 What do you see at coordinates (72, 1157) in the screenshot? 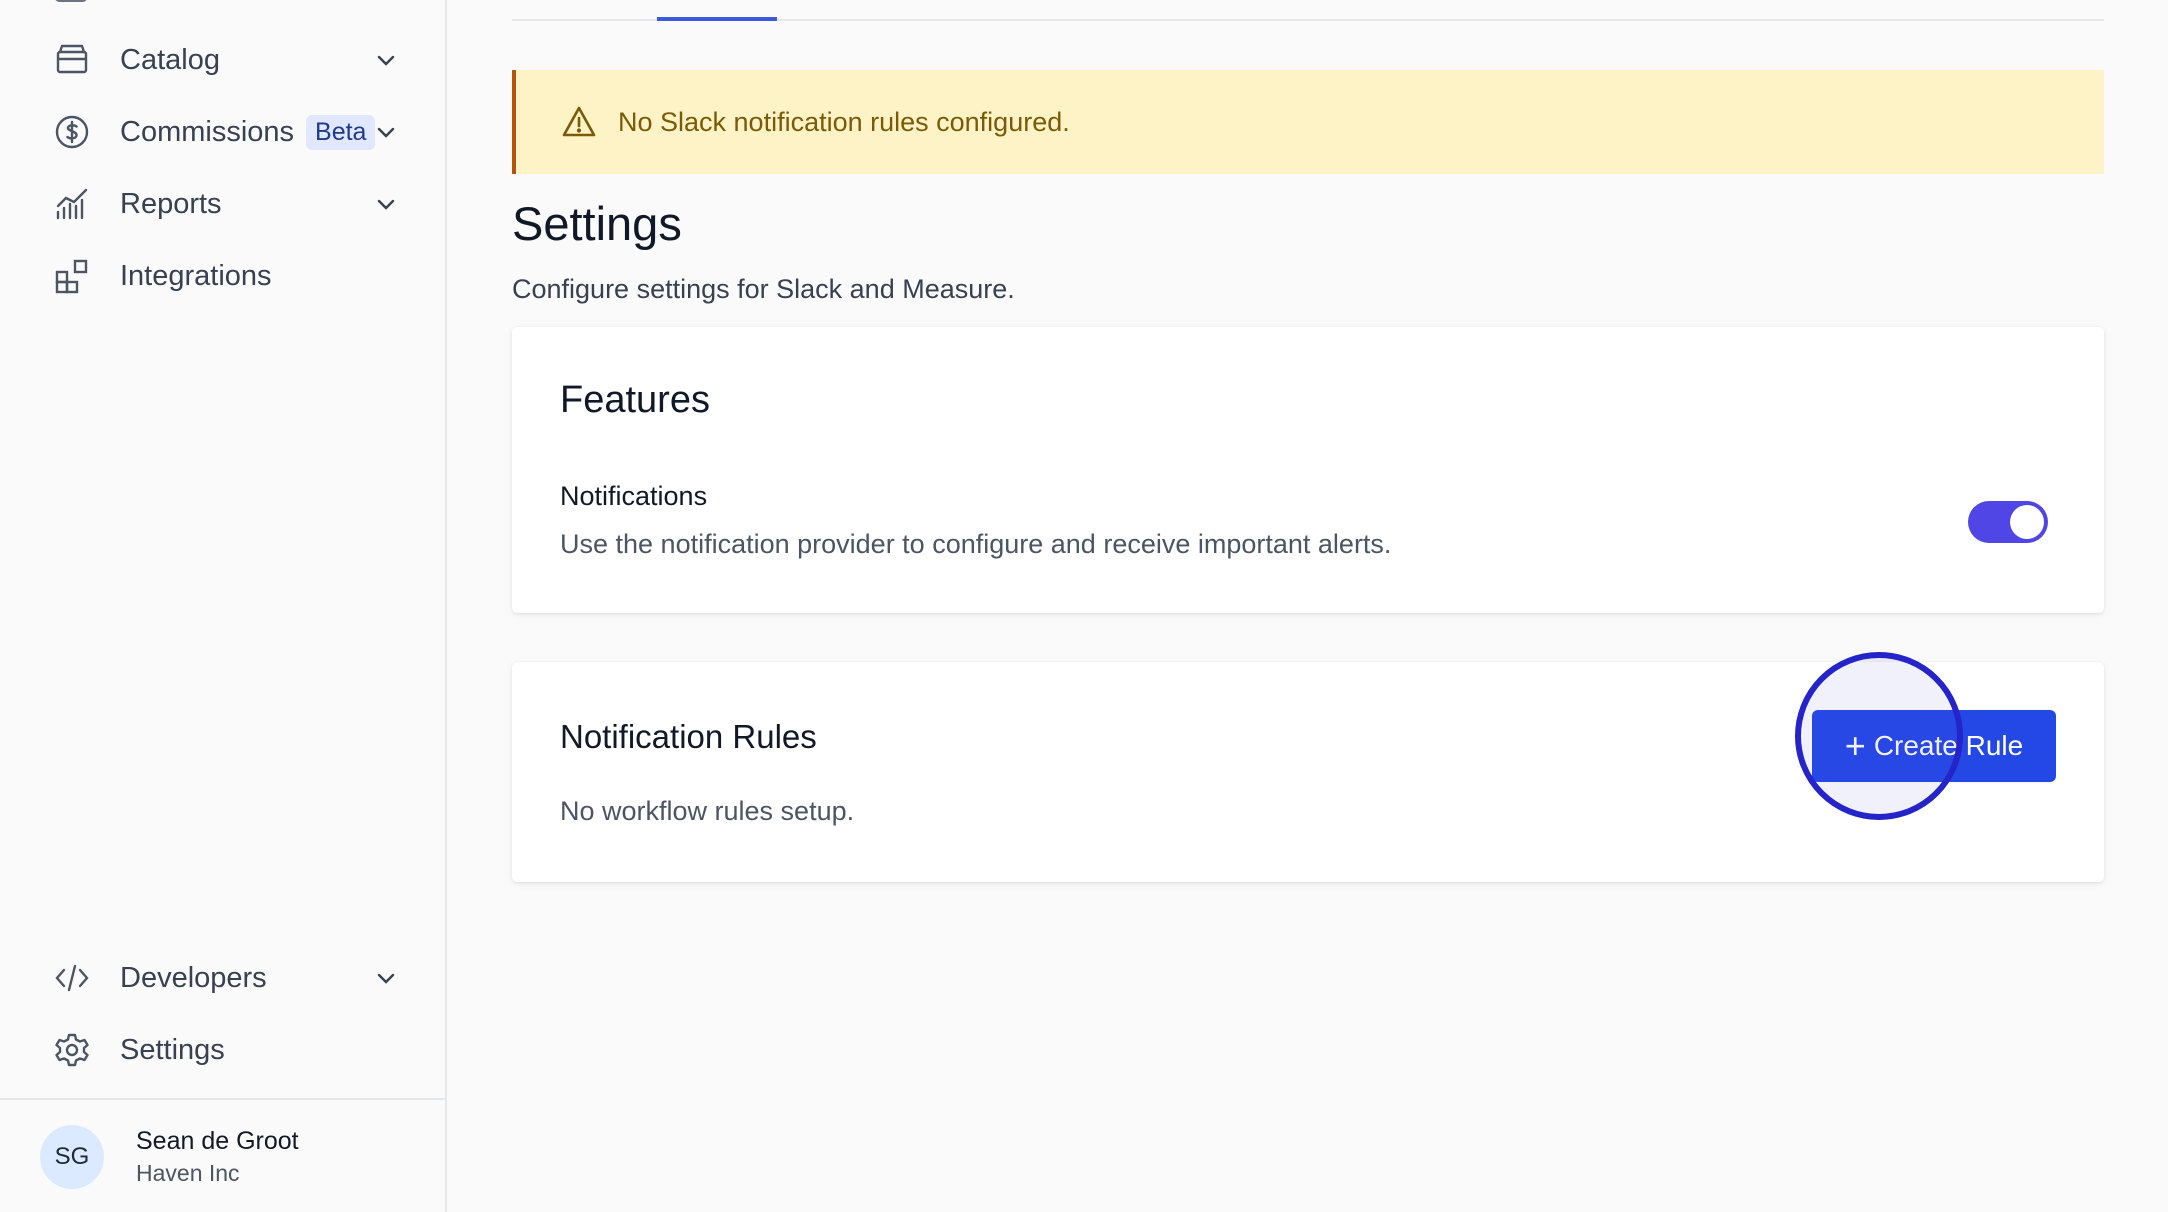
I see `avatar: SG` at bounding box center [72, 1157].